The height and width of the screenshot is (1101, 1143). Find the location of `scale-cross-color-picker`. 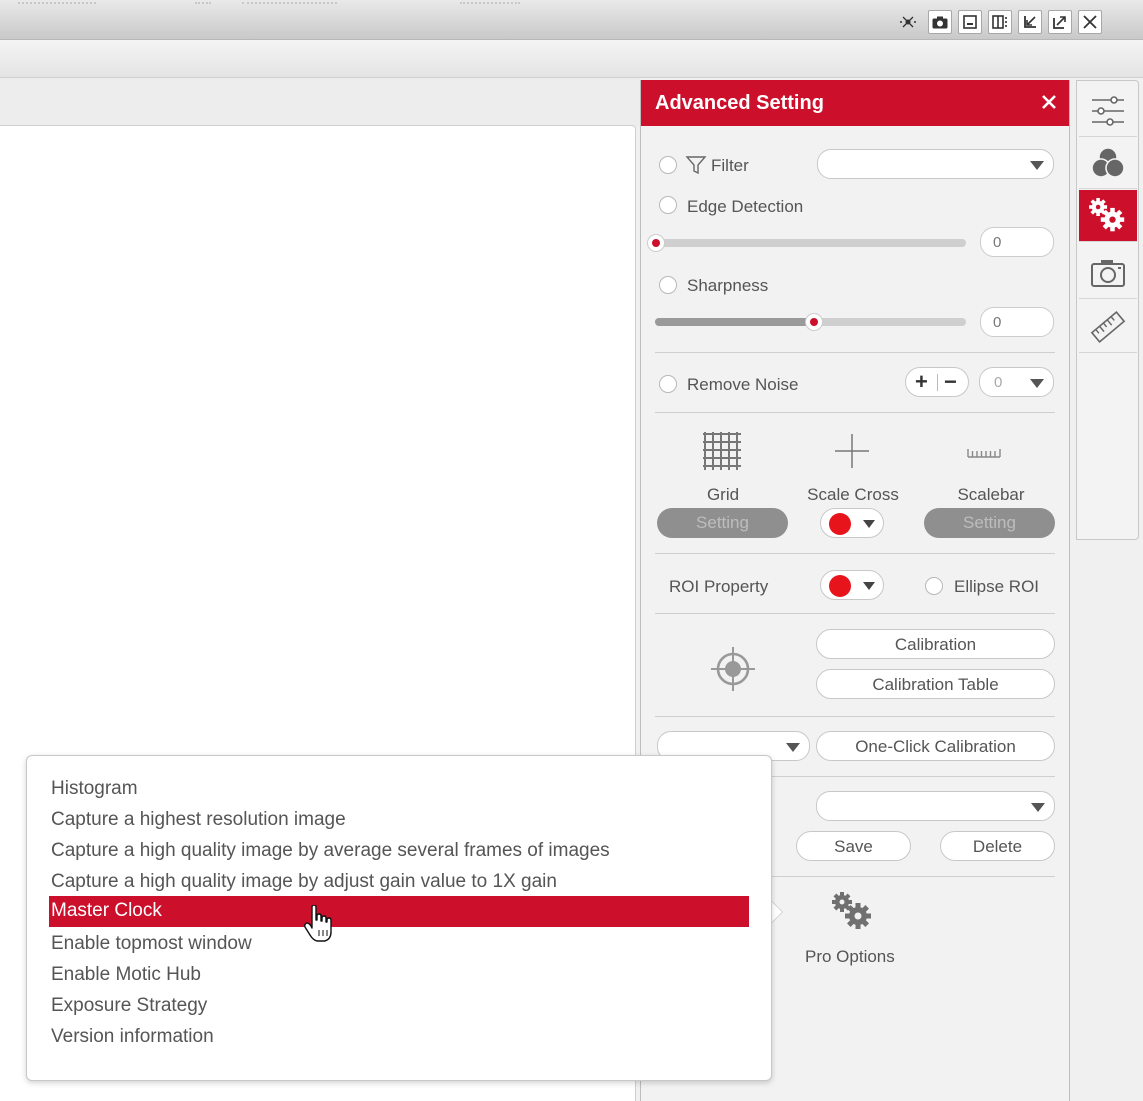

scale-cross-color-picker is located at coordinates (852, 523).